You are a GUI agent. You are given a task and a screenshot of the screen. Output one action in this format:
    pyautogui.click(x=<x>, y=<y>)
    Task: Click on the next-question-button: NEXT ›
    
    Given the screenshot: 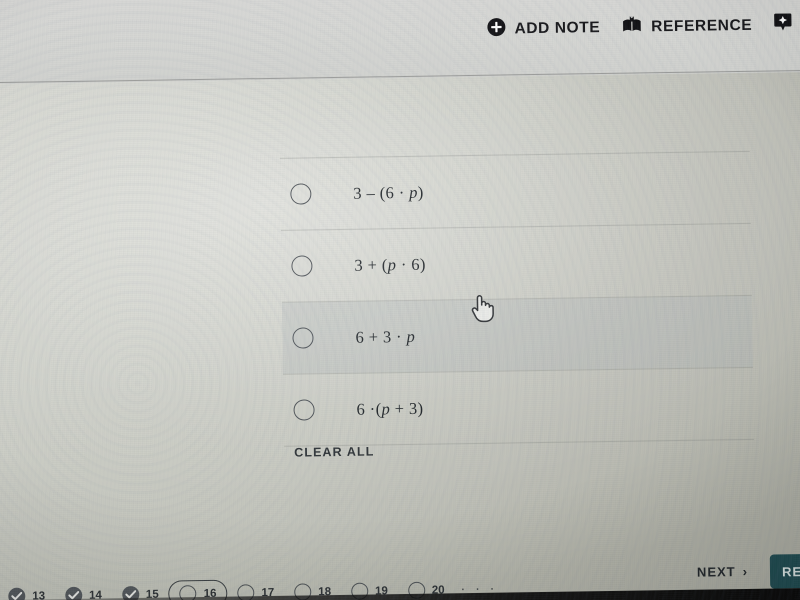 What is the action you would take?
    pyautogui.click(x=722, y=572)
    